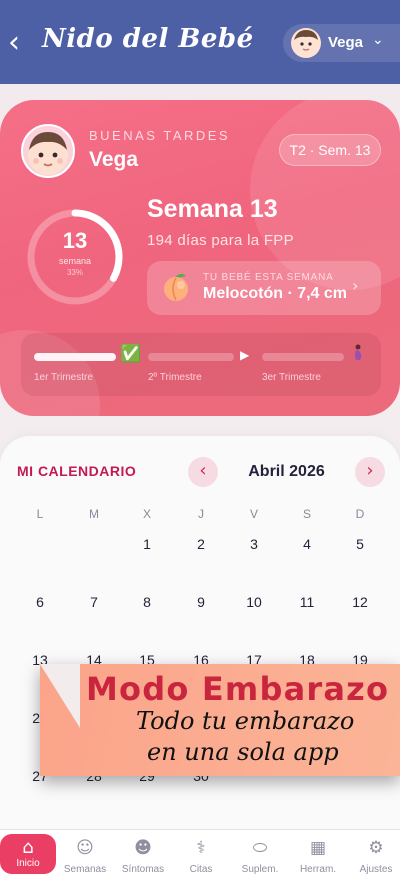 This screenshot has height=888, width=400. What do you see at coordinates (306, 43) in the screenshot?
I see `baby-face-avatar` at bounding box center [306, 43].